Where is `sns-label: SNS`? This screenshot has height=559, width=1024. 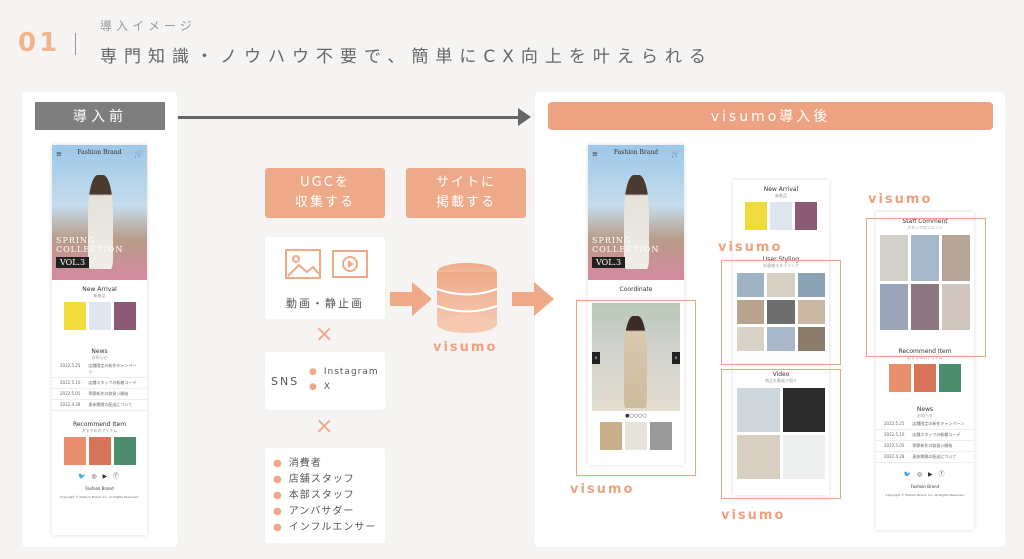
sns-label: SNS is located at coordinates (285, 381).